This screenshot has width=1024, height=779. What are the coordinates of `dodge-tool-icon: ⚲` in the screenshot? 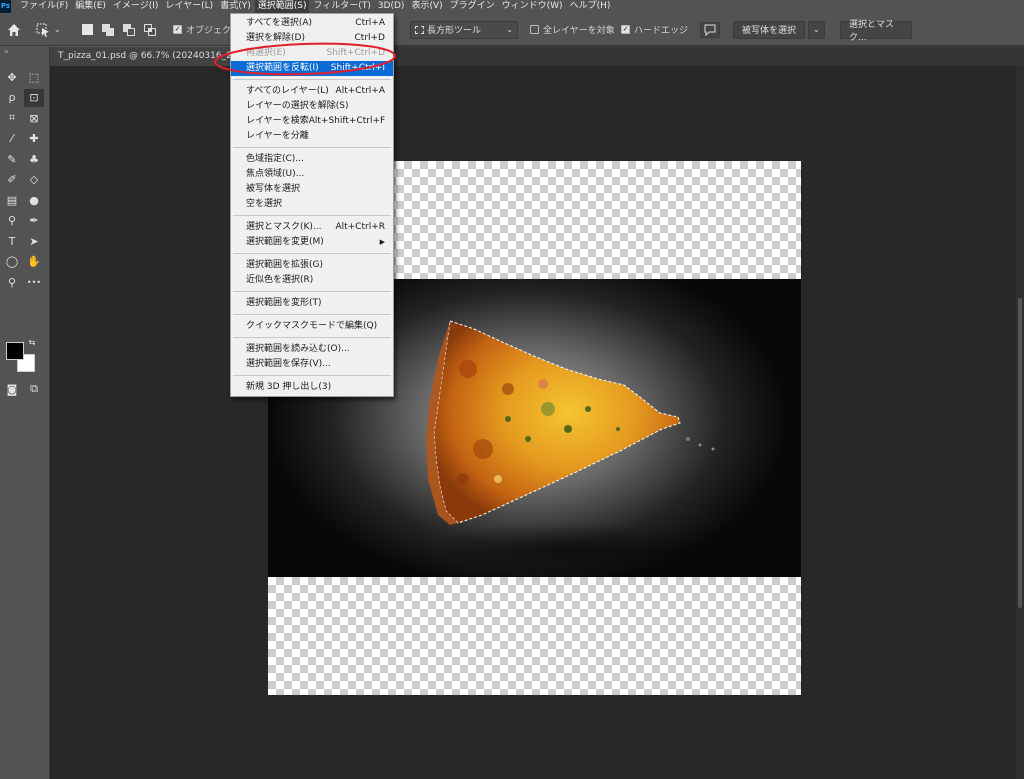 It's located at (12, 221).